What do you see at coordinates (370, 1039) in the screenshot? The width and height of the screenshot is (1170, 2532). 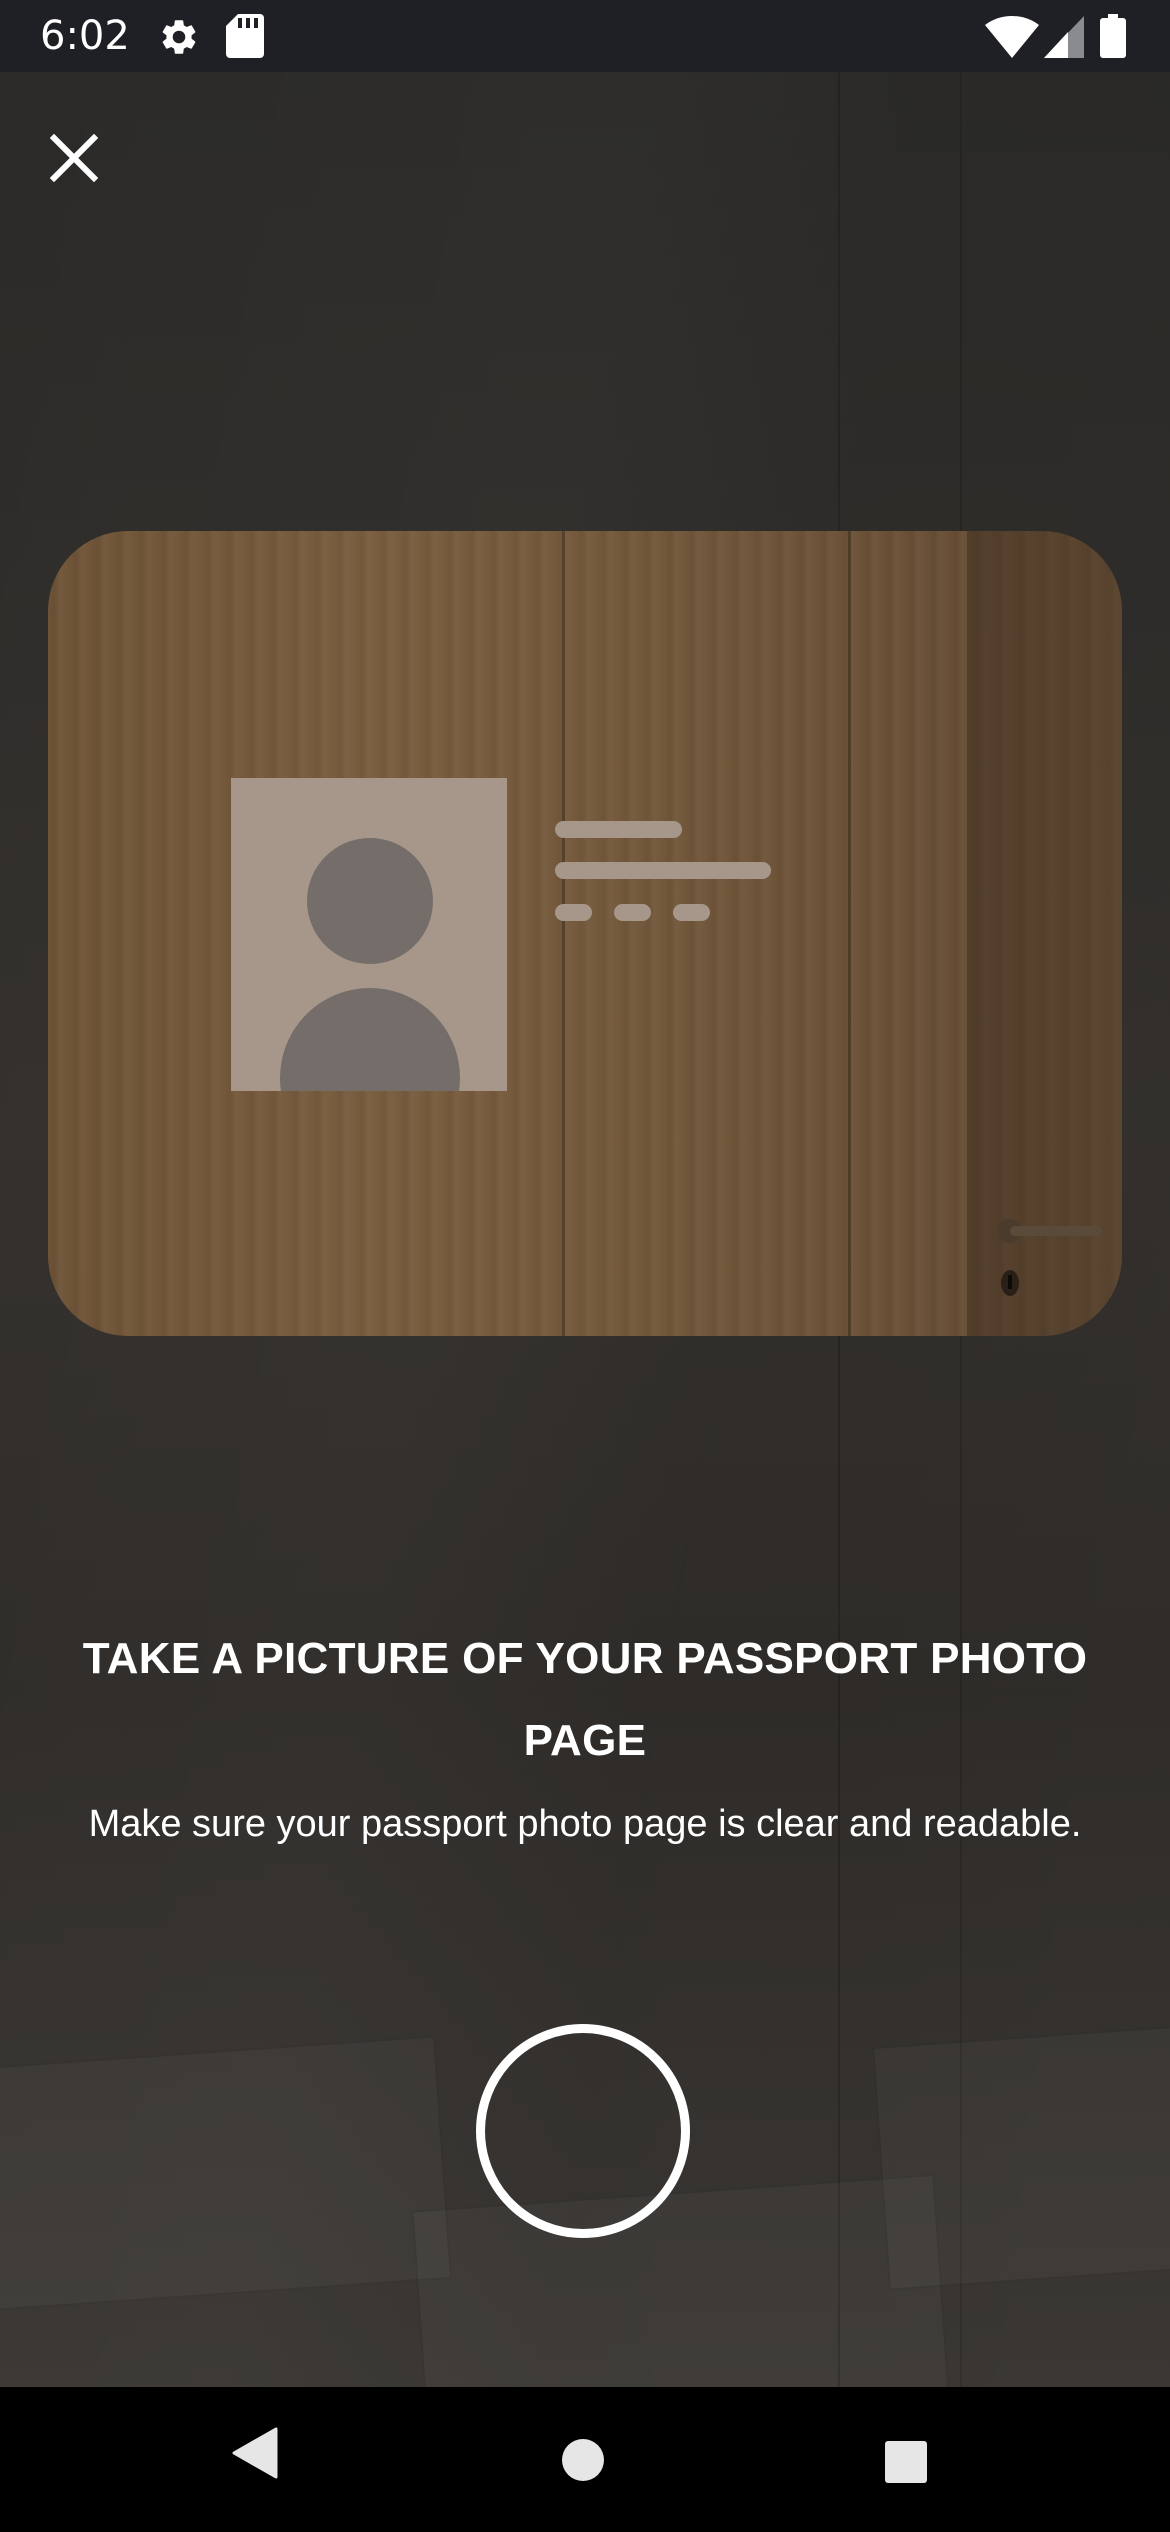 I see `avatar-body` at bounding box center [370, 1039].